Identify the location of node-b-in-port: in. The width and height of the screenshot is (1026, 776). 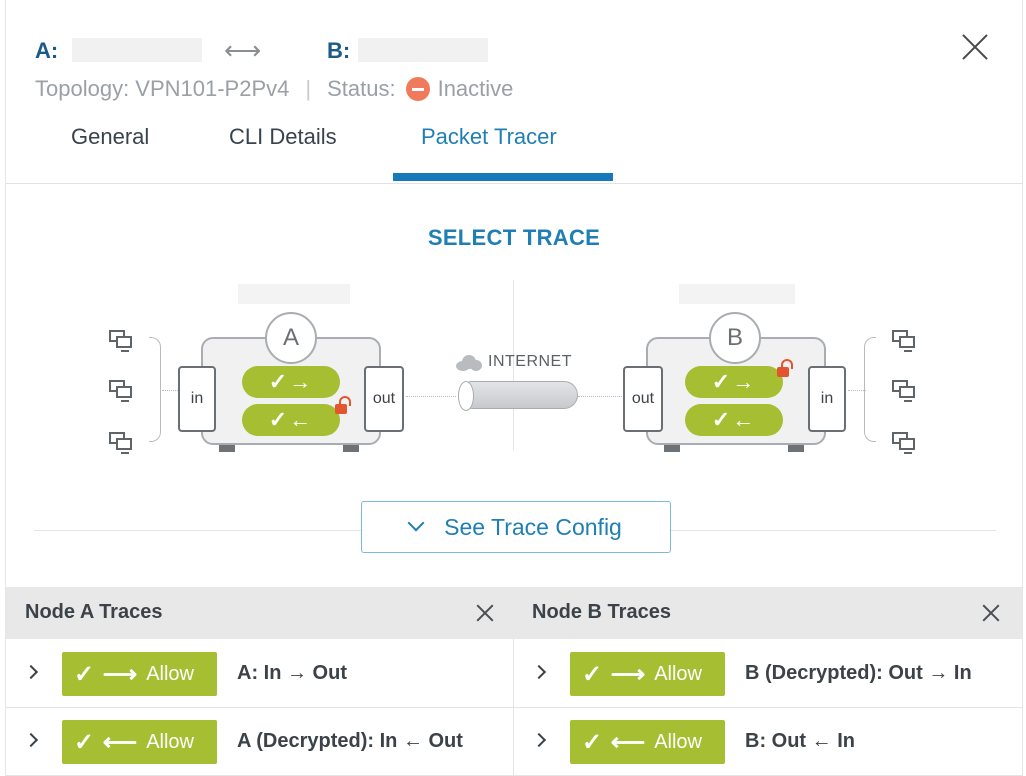
(827, 399).